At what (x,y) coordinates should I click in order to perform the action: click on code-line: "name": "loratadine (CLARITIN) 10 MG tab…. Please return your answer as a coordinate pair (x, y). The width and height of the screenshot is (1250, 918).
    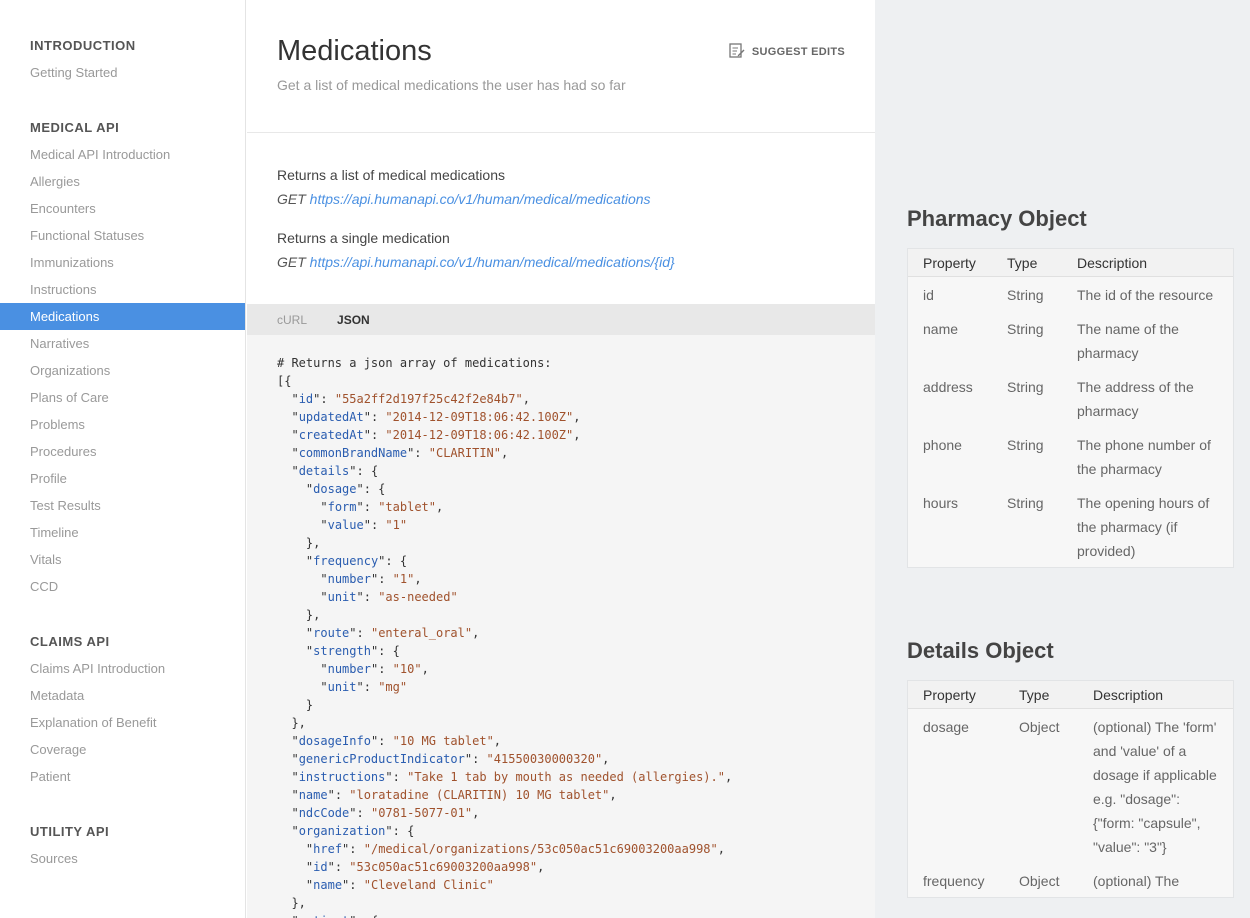
    Looking at the image, I should click on (454, 795).